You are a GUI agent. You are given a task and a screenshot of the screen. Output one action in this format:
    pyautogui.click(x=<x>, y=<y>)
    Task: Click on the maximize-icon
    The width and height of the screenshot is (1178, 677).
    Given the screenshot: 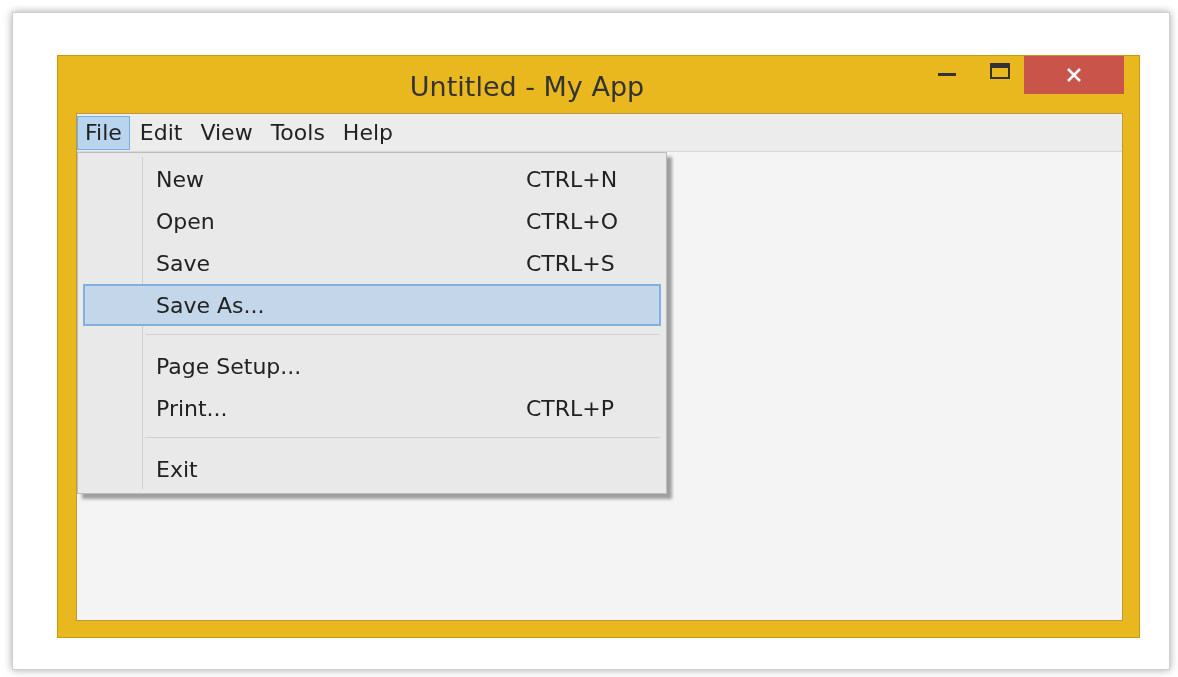 What is the action you would take?
    pyautogui.click(x=1000, y=71)
    